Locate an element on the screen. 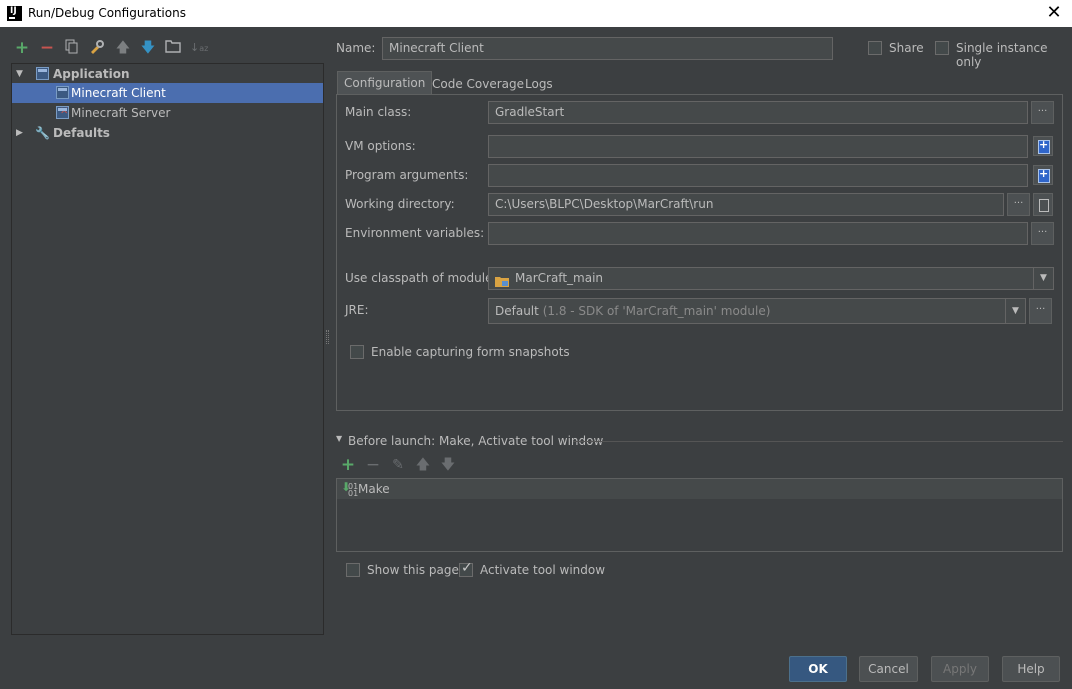 This screenshot has width=1072, height=689. share-label: Share is located at coordinates (906, 48).